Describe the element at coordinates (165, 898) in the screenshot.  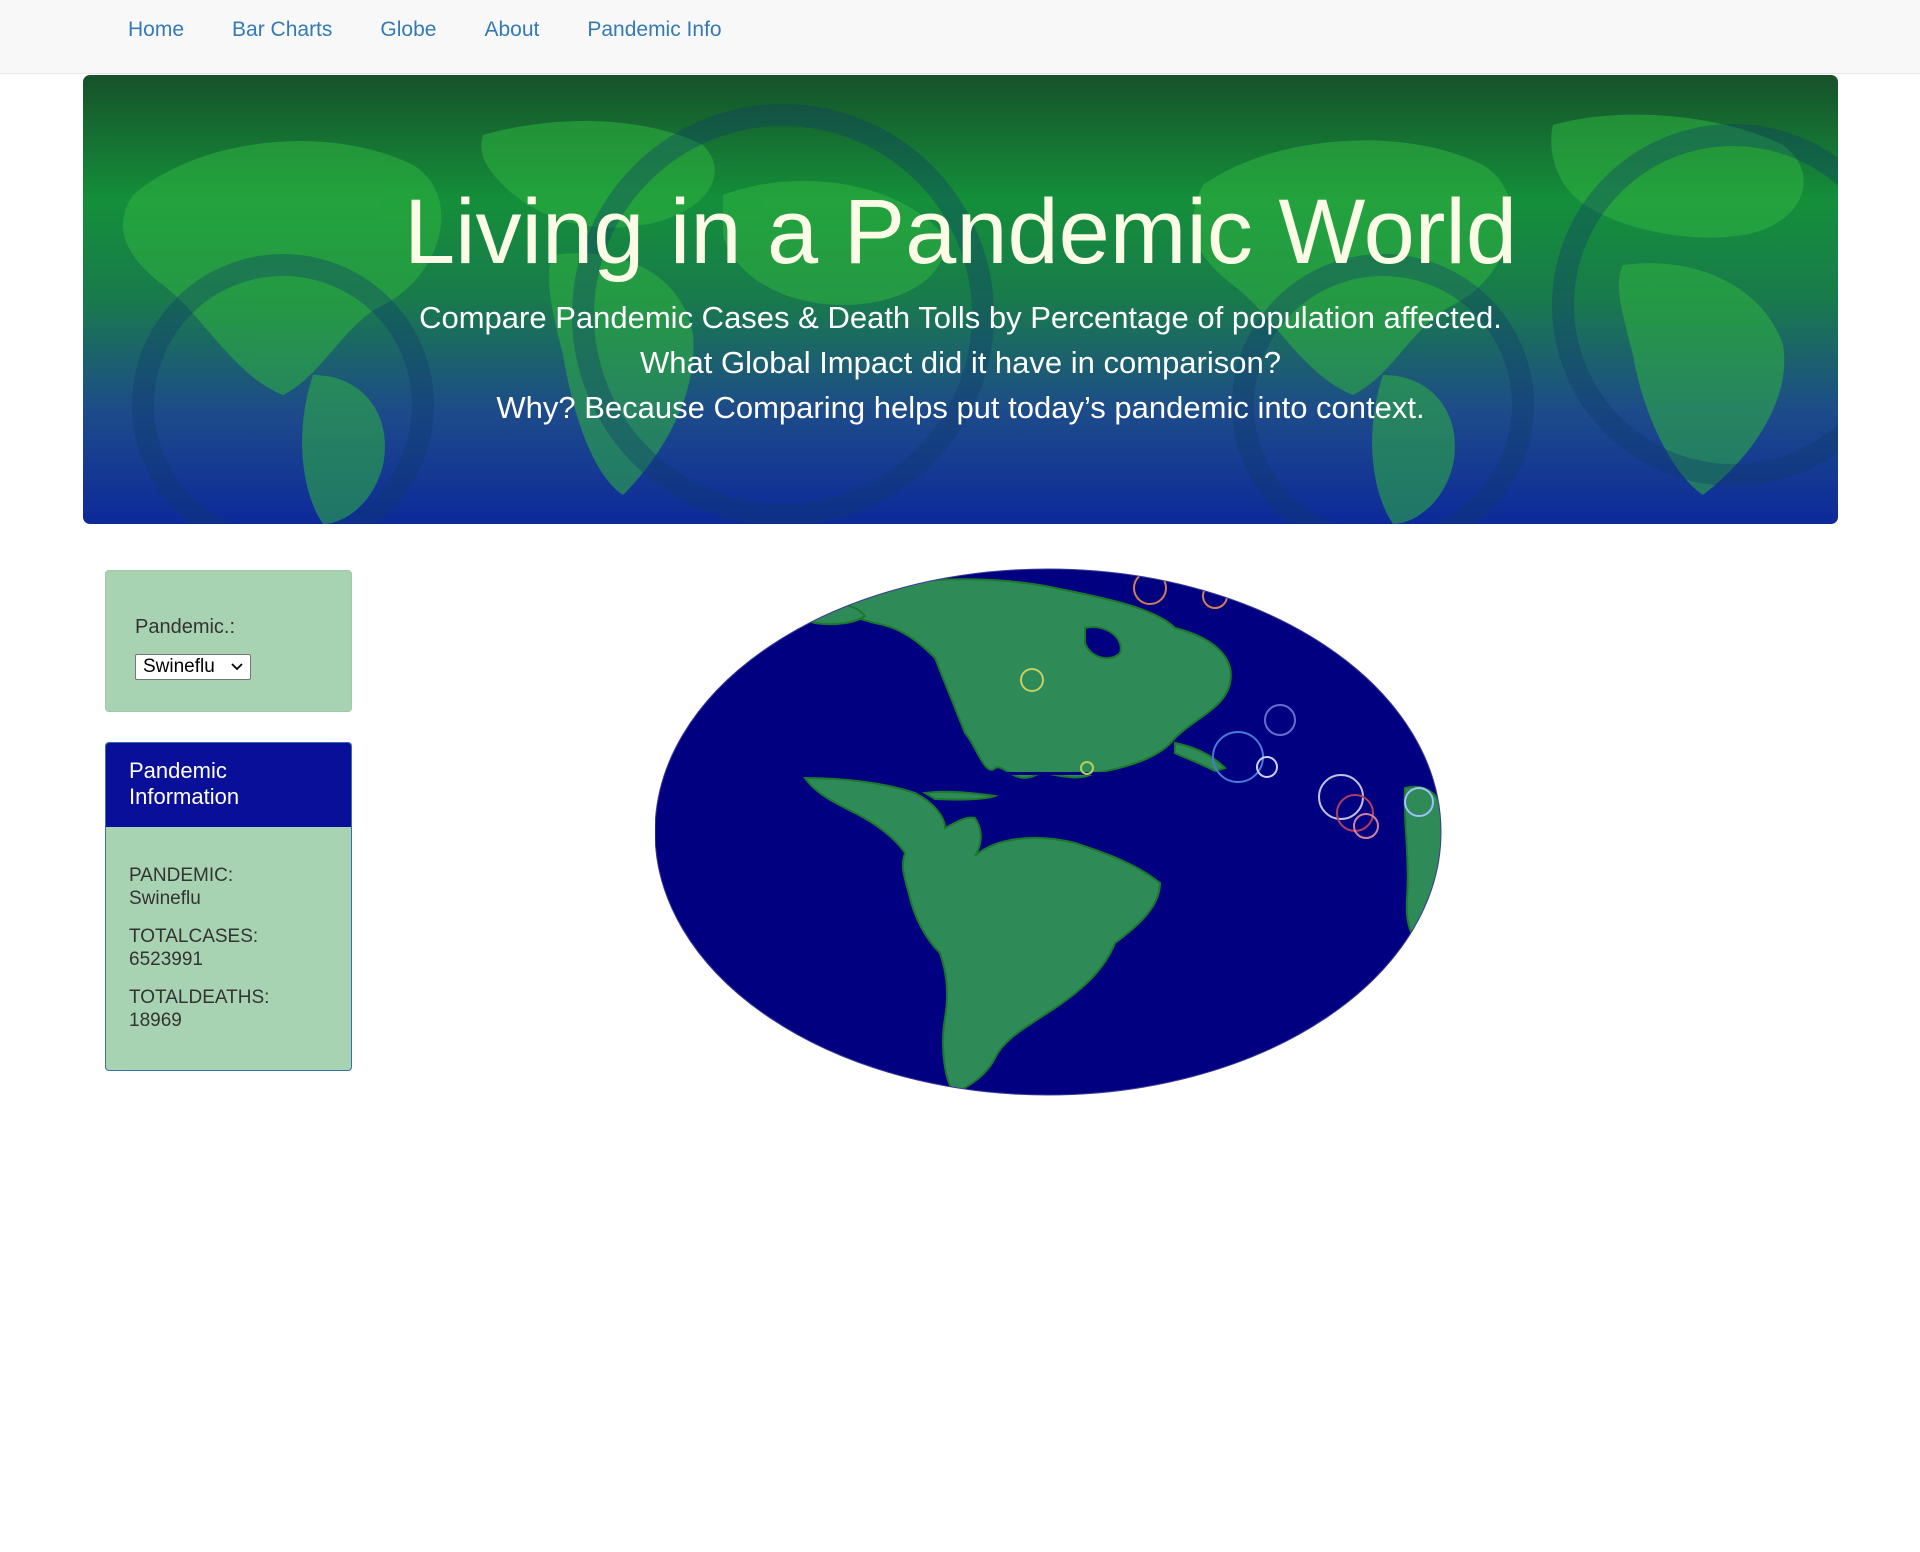
I see `info-value: Swineflu` at that location.